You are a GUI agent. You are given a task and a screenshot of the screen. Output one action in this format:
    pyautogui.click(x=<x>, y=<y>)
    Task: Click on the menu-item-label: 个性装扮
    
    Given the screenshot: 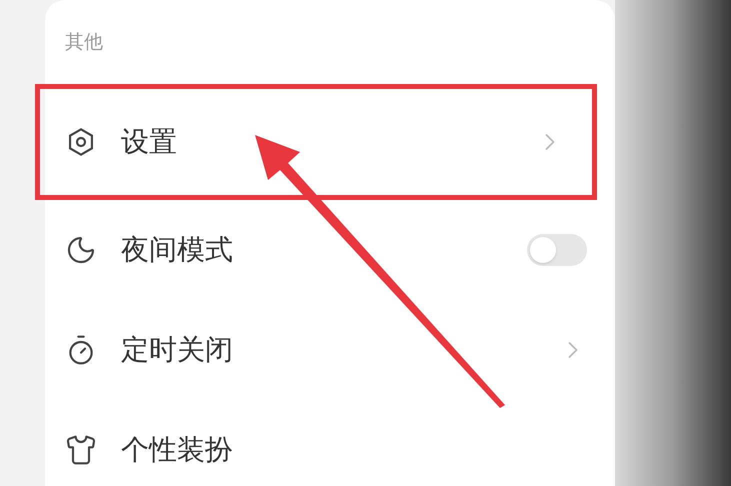 What is the action you would take?
    pyautogui.click(x=177, y=450)
    